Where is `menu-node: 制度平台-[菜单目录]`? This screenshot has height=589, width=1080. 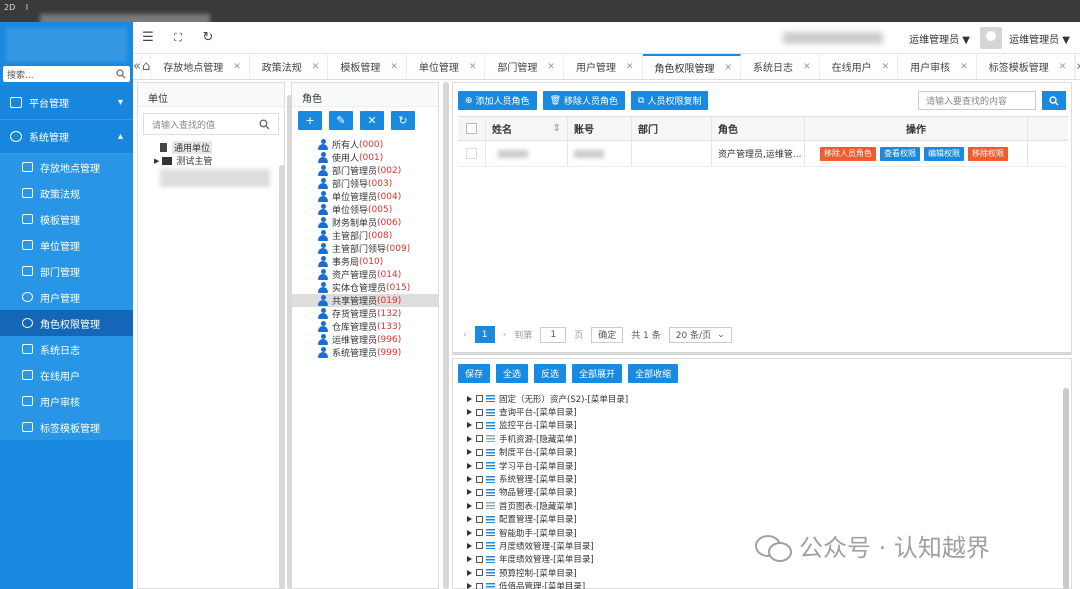 menu-node: 制度平台-[菜单目录] is located at coordinates (762, 452).